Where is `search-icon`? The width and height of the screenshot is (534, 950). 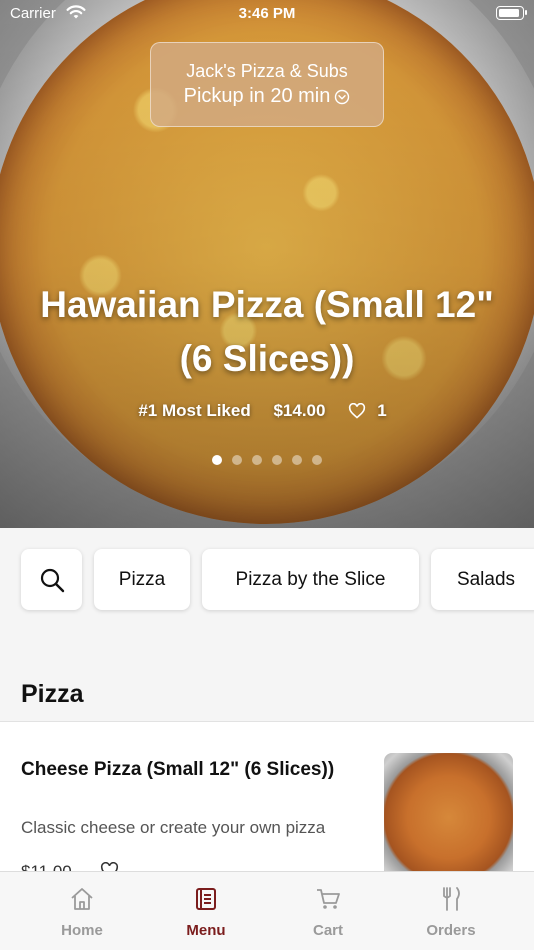 search-icon is located at coordinates (52, 580).